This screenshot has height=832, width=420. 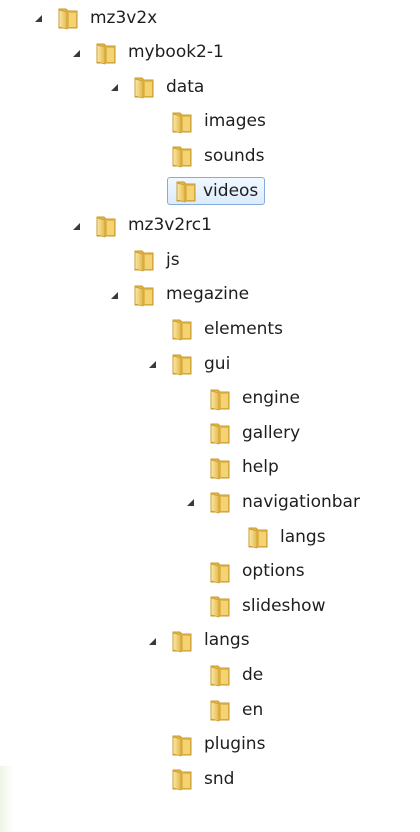 I want to click on tree-item-label: slideshow, so click(x=284, y=605).